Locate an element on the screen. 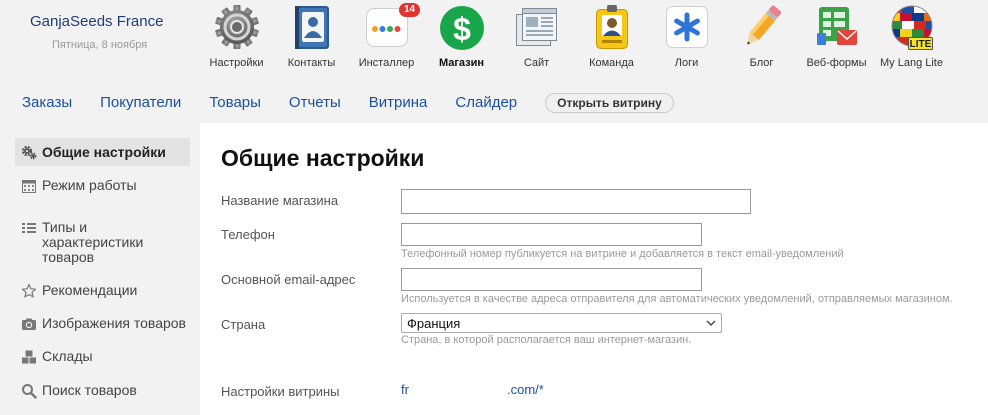  app-label: Веб-формы is located at coordinates (836, 63).